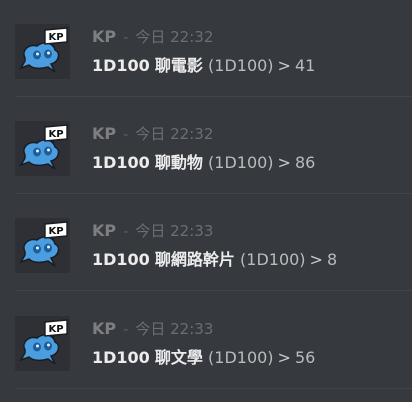 This screenshot has width=412, height=402. What do you see at coordinates (178, 65) in the screenshot?
I see `dice-topic: 聊電影` at bounding box center [178, 65].